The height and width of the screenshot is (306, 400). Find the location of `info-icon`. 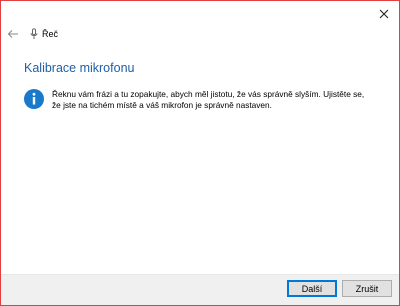

info-icon is located at coordinates (34, 99).